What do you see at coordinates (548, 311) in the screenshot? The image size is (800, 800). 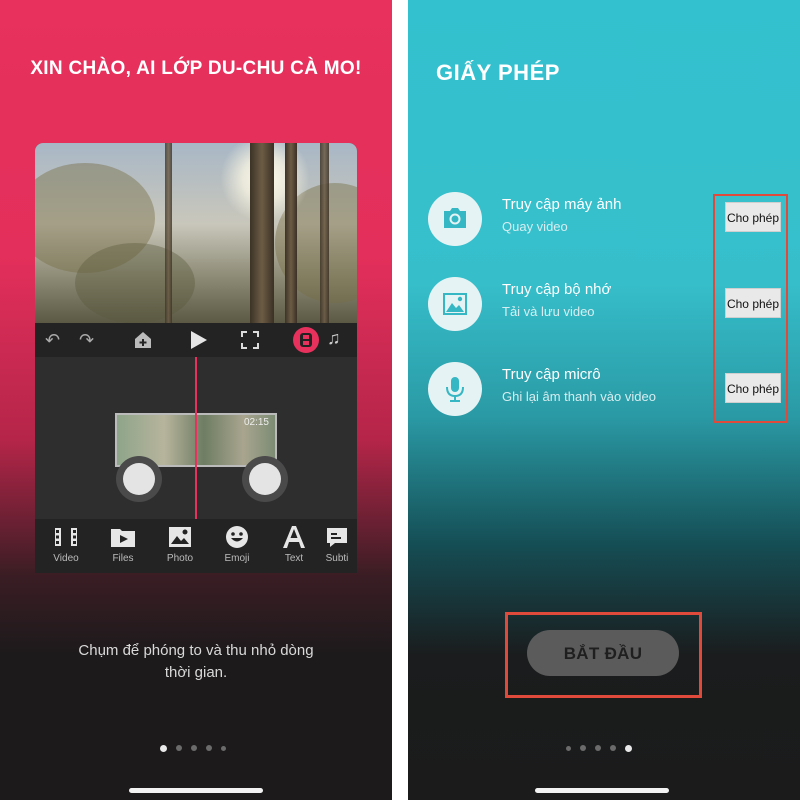 I see `permission-subtitle: Tải và lưu video` at bounding box center [548, 311].